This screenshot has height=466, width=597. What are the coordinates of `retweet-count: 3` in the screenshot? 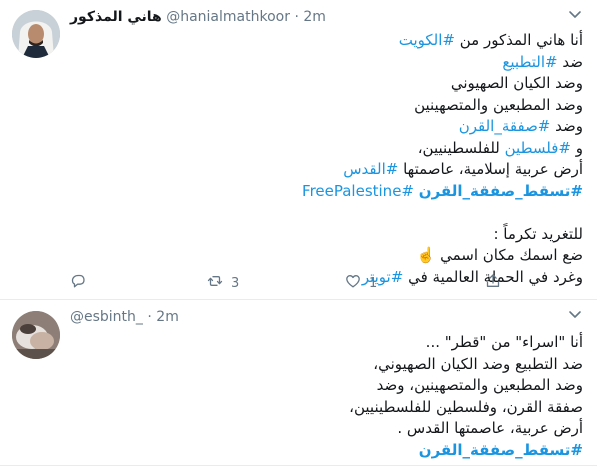 It's located at (235, 283).